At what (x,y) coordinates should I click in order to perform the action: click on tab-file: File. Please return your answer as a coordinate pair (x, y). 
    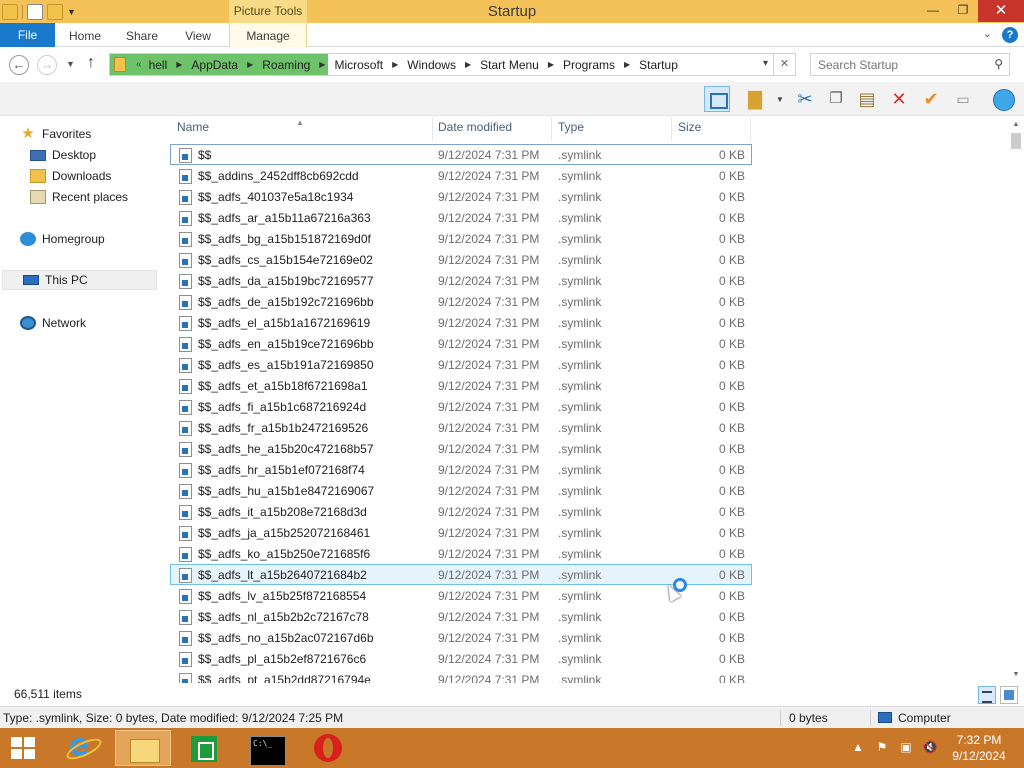
    Looking at the image, I should click on (27, 35).